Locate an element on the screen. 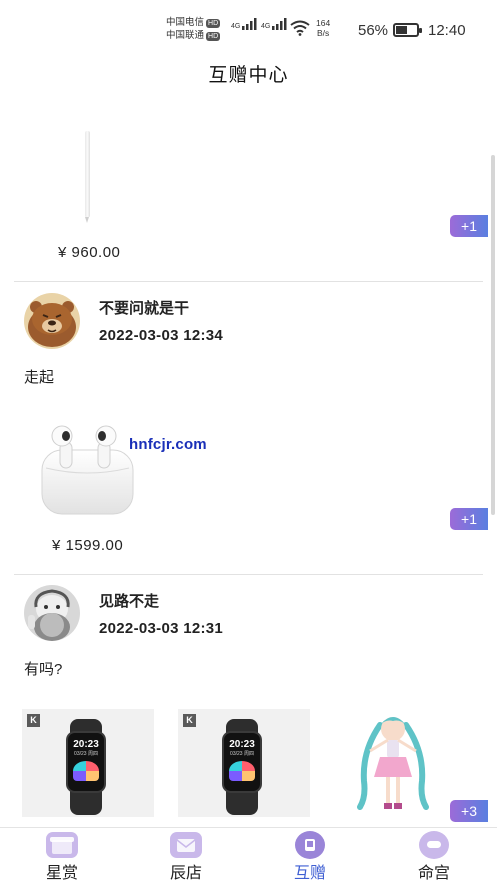 Image resolution: width=497 pixels, height=883 pixels. airpods-icon is located at coordinates (87, 470).